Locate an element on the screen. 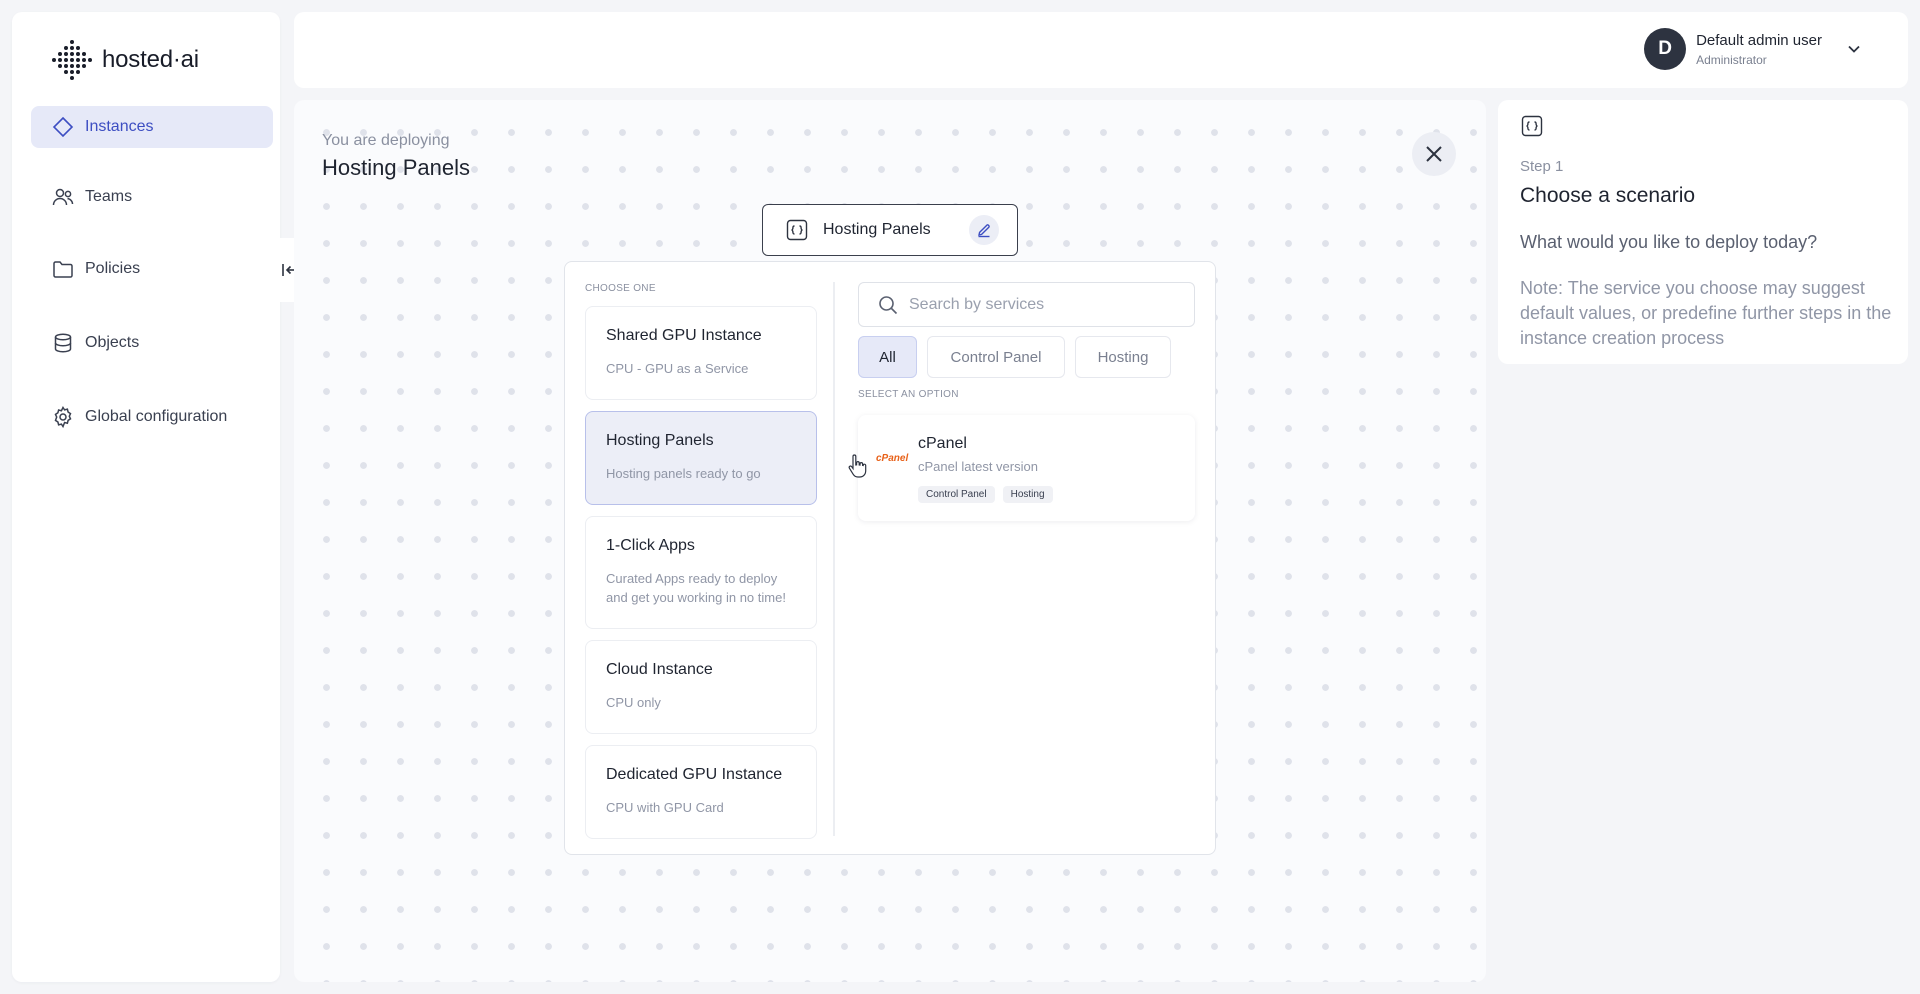 The width and height of the screenshot is (1920, 994). sidebar-item-label: Global configuration is located at coordinates (156, 416).